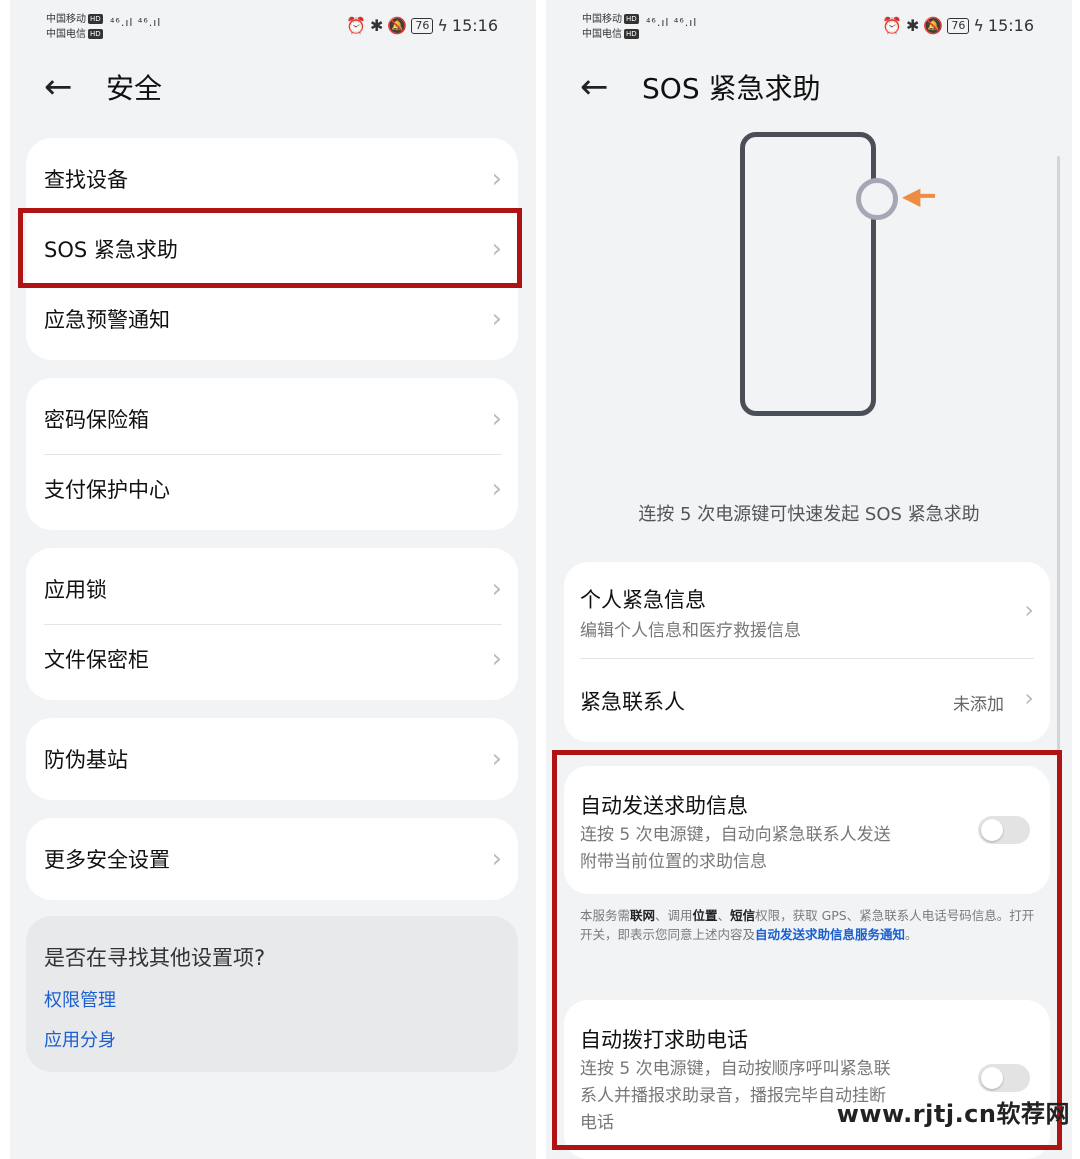  I want to click on divider, so click(807, 658).